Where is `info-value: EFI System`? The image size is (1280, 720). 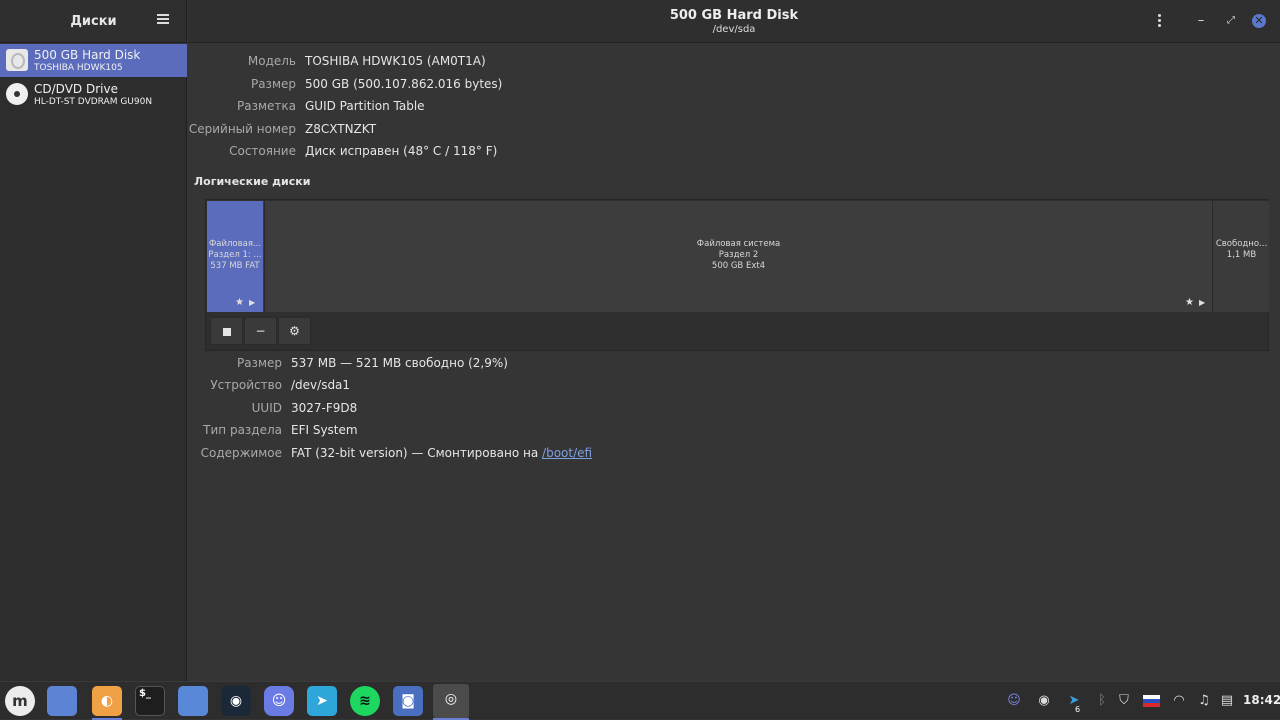
info-value: EFI System is located at coordinates (324, 430).